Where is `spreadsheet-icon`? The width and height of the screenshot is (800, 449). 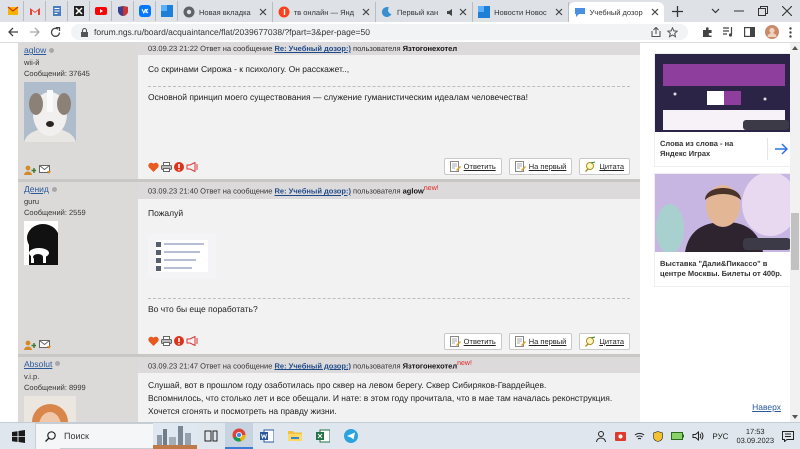
spreadsheet-icon is located at coordinates (323, 436).